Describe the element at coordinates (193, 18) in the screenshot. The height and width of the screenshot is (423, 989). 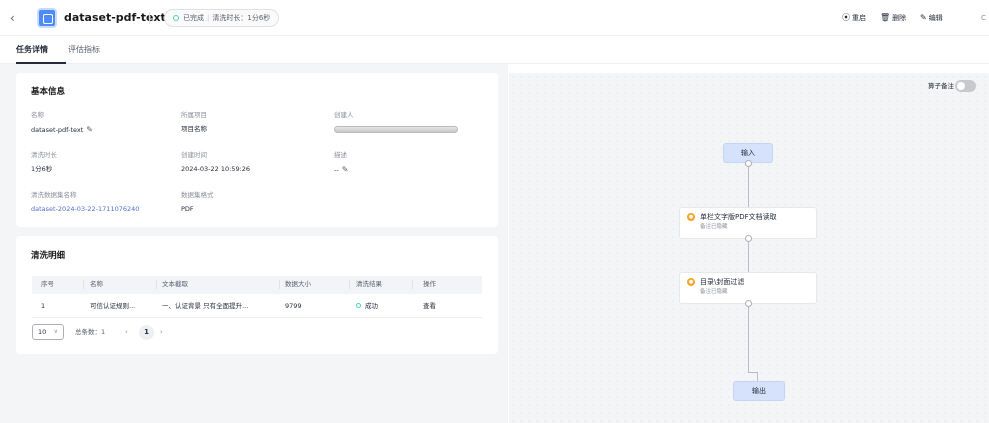
I see `status-label: 已完成` at that location.